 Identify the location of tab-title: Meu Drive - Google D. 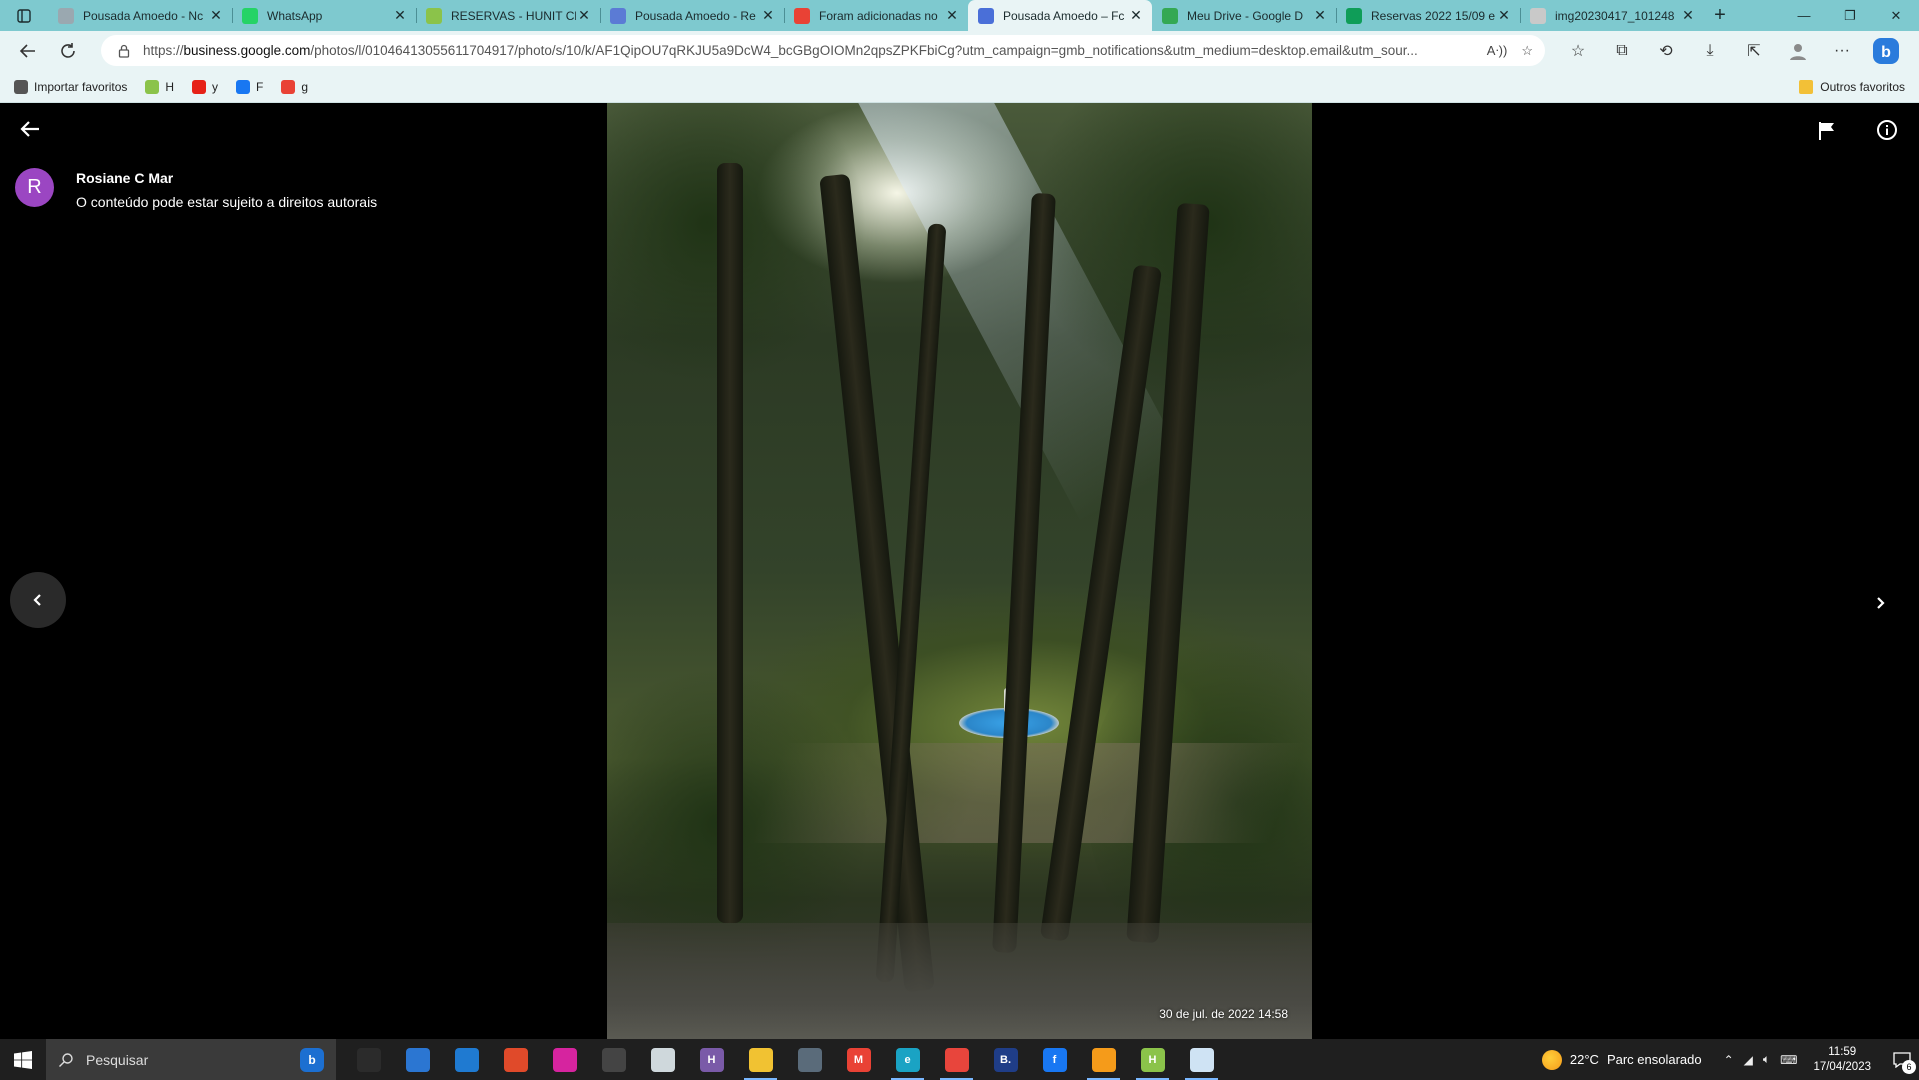
(1245, 15).